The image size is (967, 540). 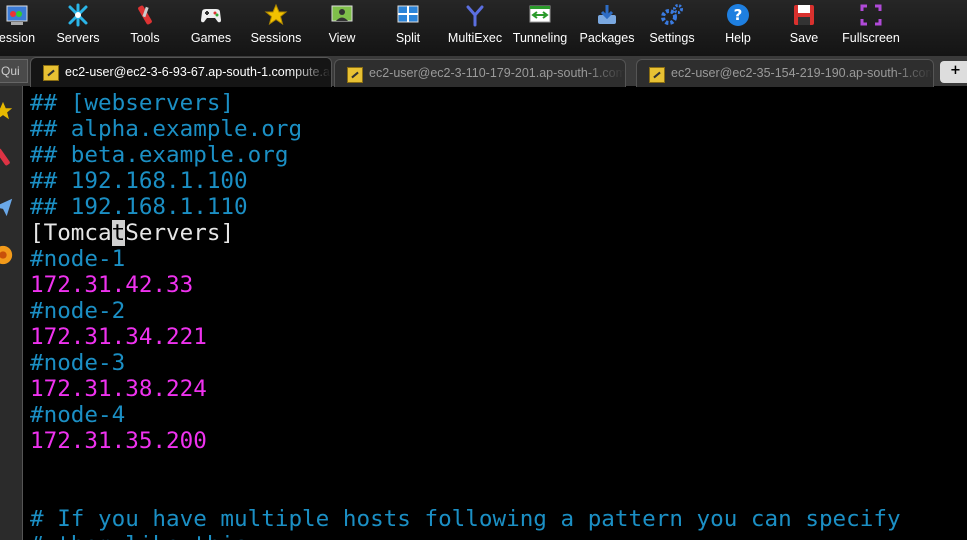 What do you see at coordinates (540, 14) in the screenshot?
I see `tunnel-icon` at bounding box center [540, 14].